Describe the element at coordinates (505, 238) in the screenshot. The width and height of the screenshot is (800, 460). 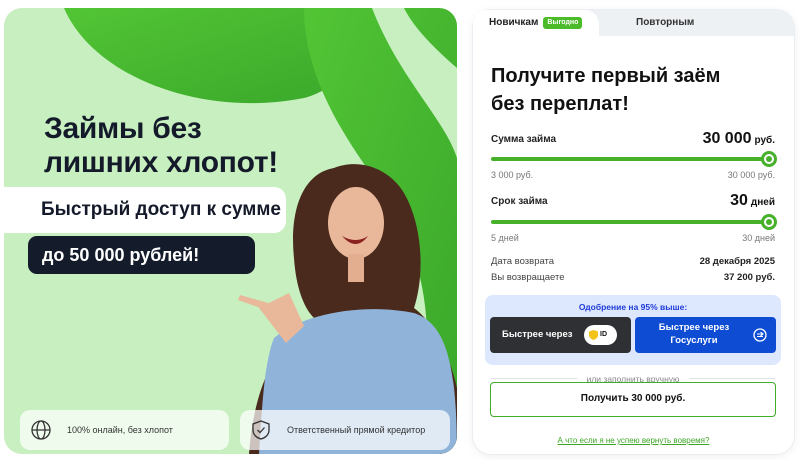
I see `term-min: 5 дней` at that location.